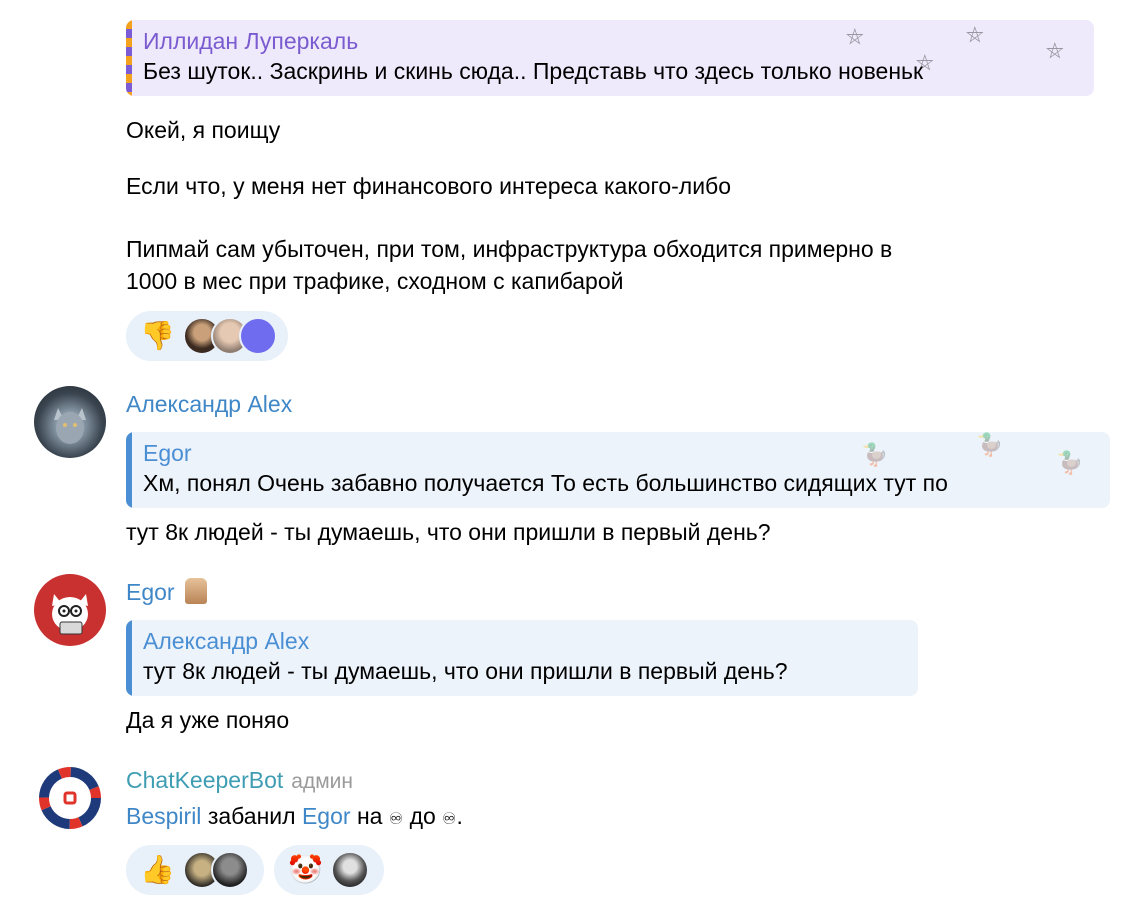  I want to click on reply-author: Иллидан Луперкаль, so click(251, 41).